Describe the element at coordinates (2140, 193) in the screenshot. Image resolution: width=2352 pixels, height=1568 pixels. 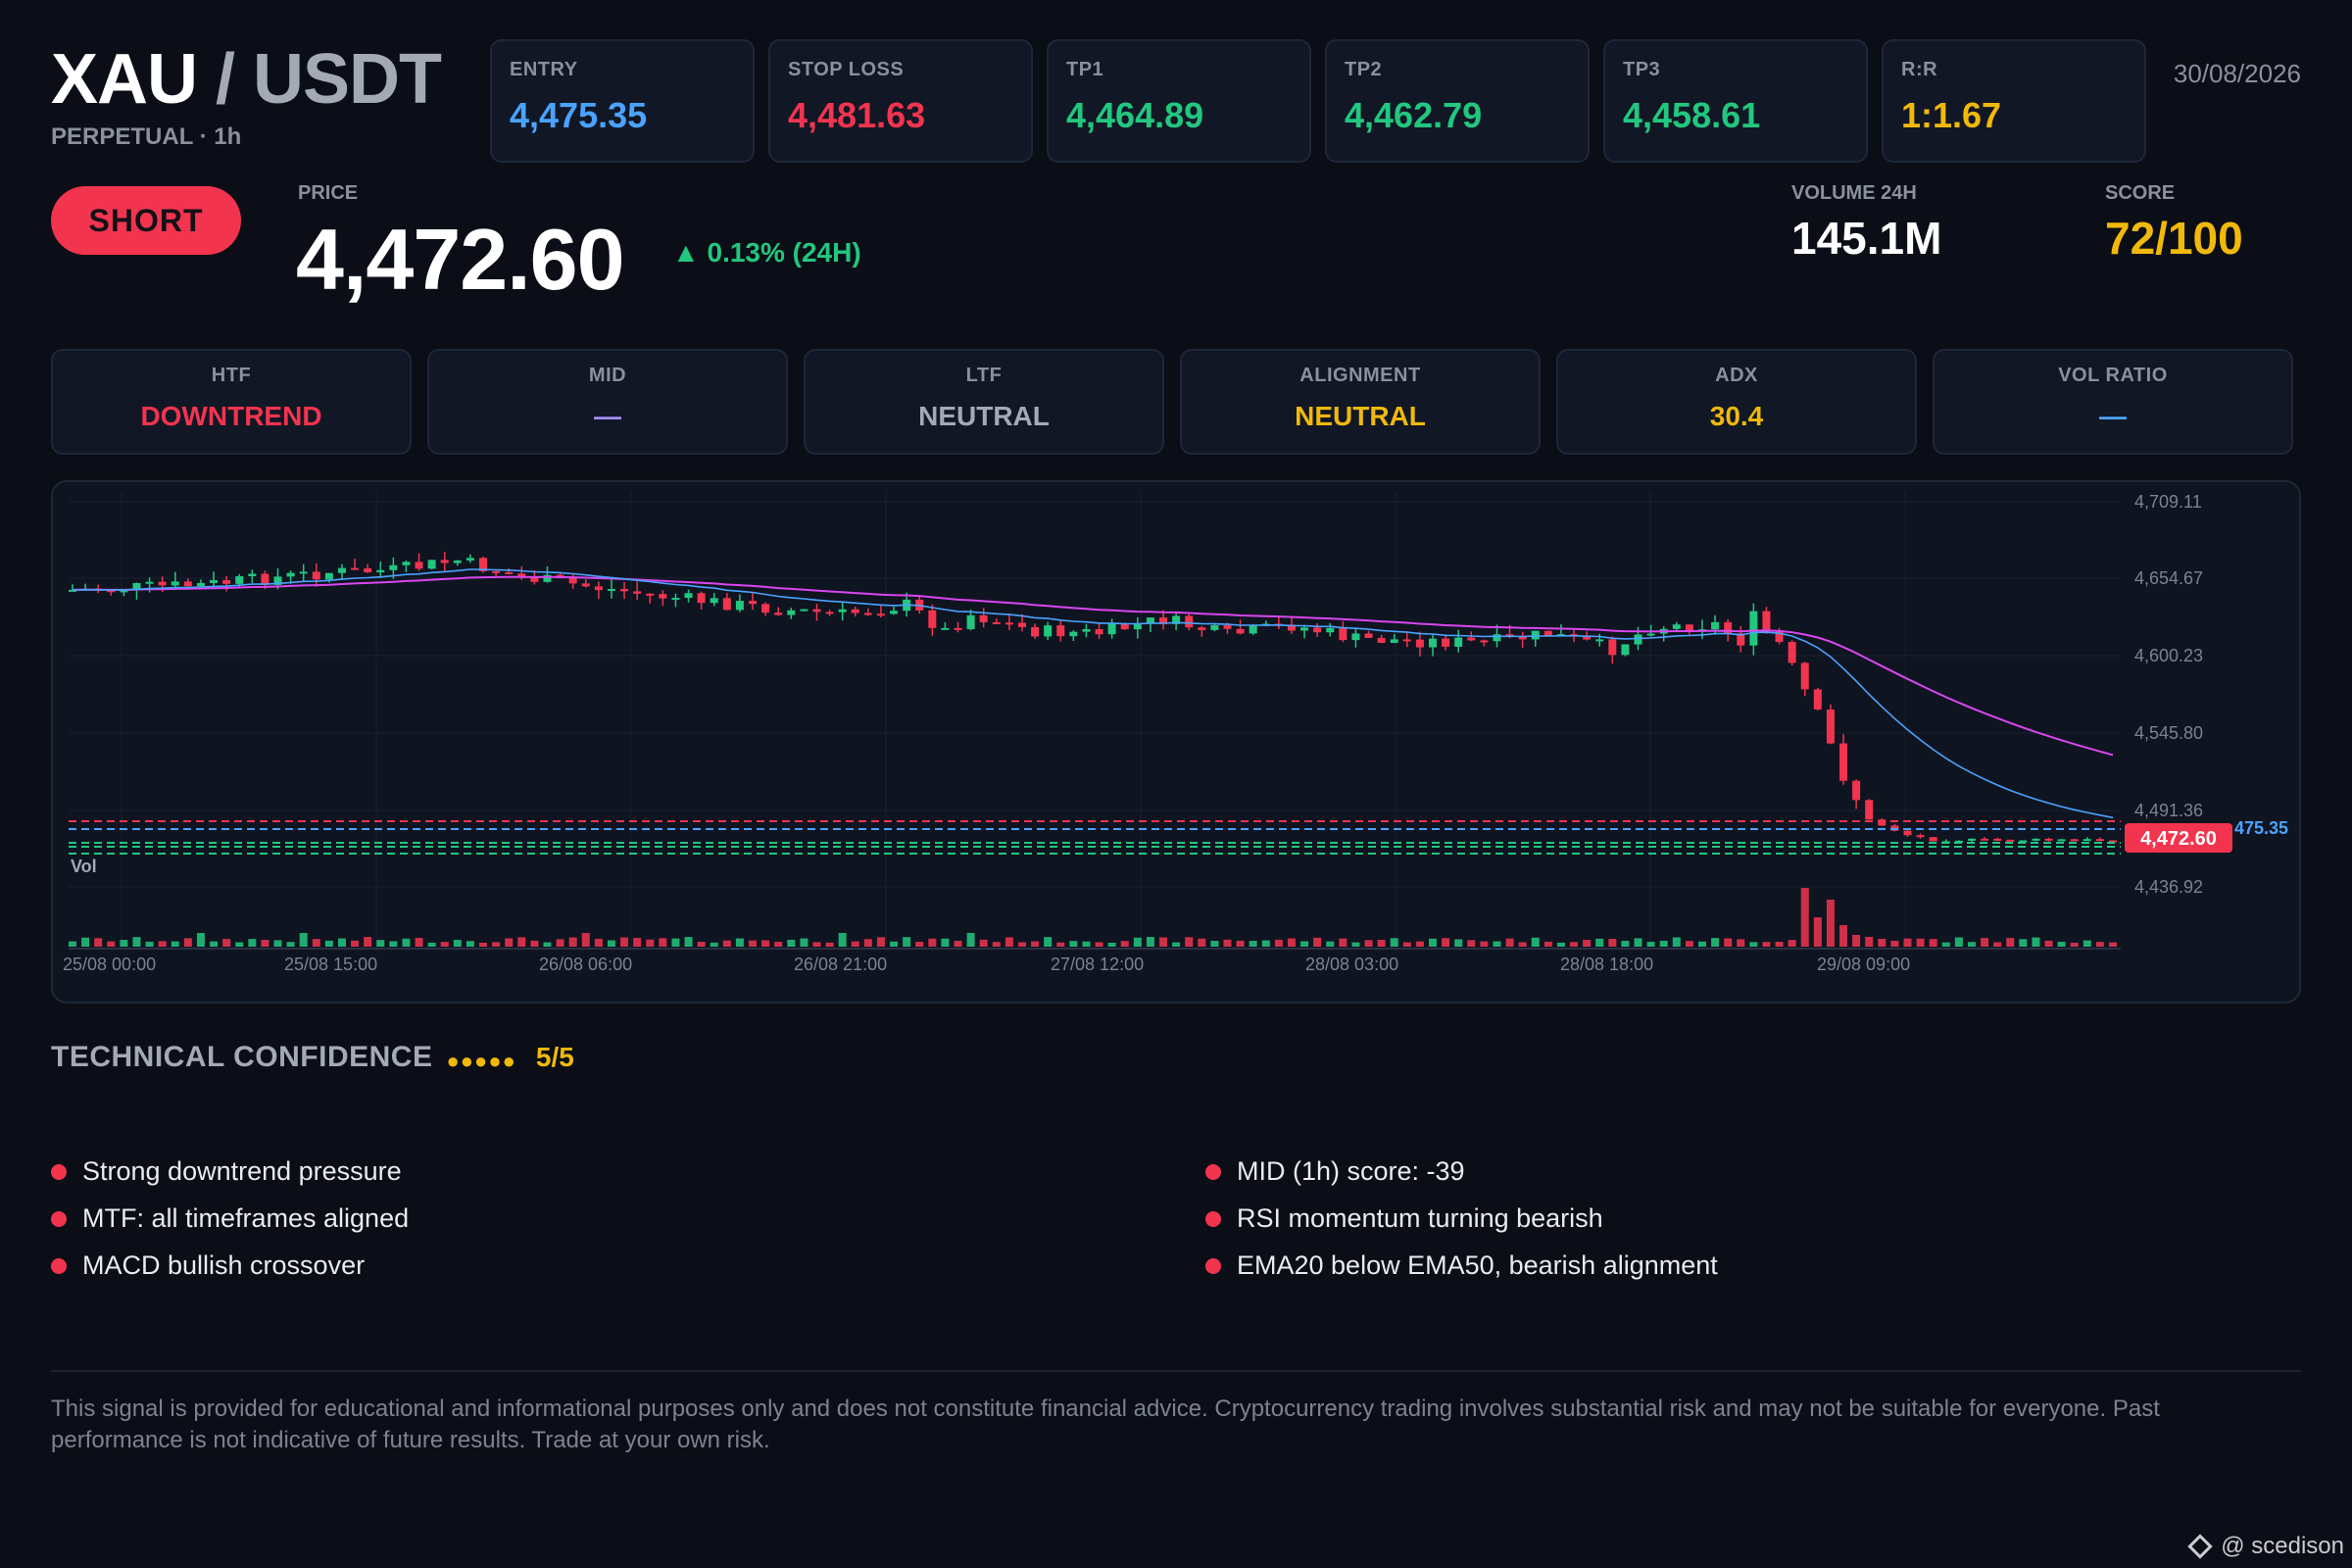
I see `score-label: SCORE` at that location.